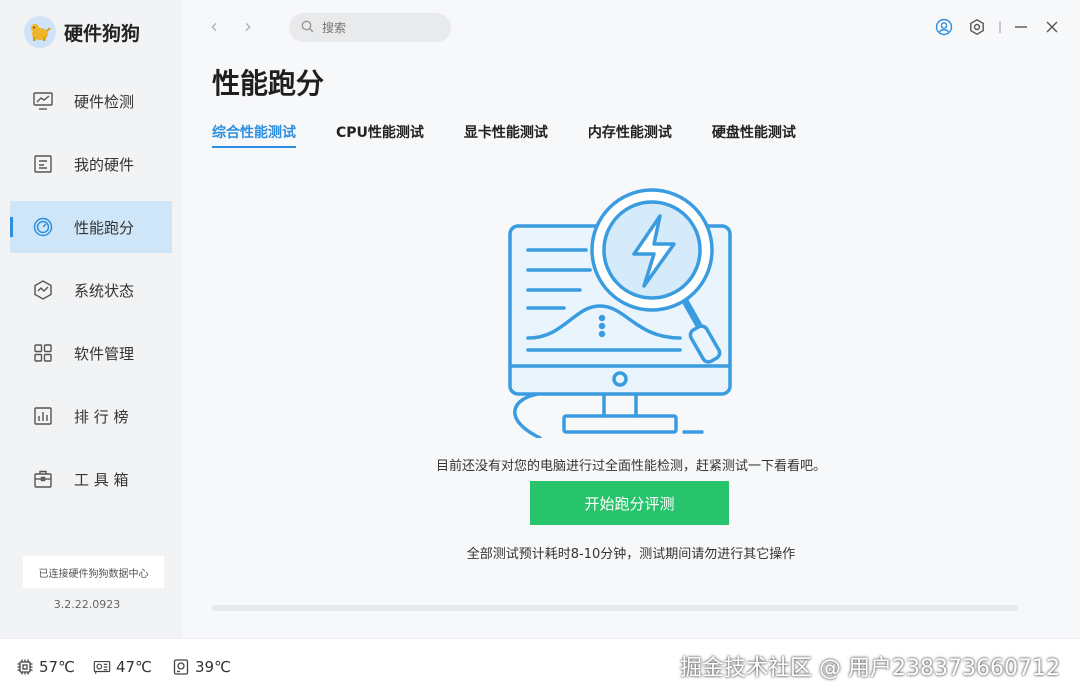  Describe the element at coordinates (40, 32) in the screenshot. I see `dog-logo-icon` at that location.